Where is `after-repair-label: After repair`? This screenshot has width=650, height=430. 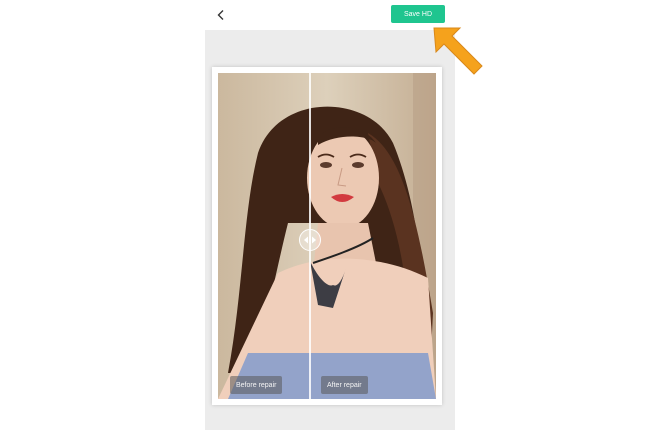 after-repair-label: After repair is located at coordinates (344, 385).